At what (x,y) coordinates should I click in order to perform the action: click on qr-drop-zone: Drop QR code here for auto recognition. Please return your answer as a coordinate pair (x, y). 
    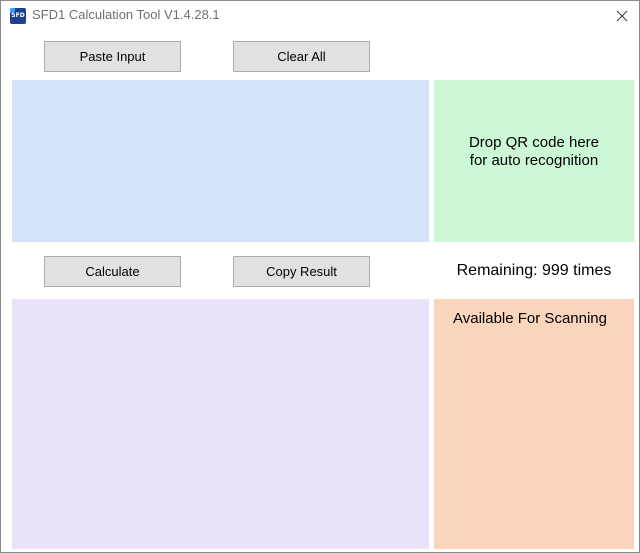
    Looking at the image, I should click on (534, 161).